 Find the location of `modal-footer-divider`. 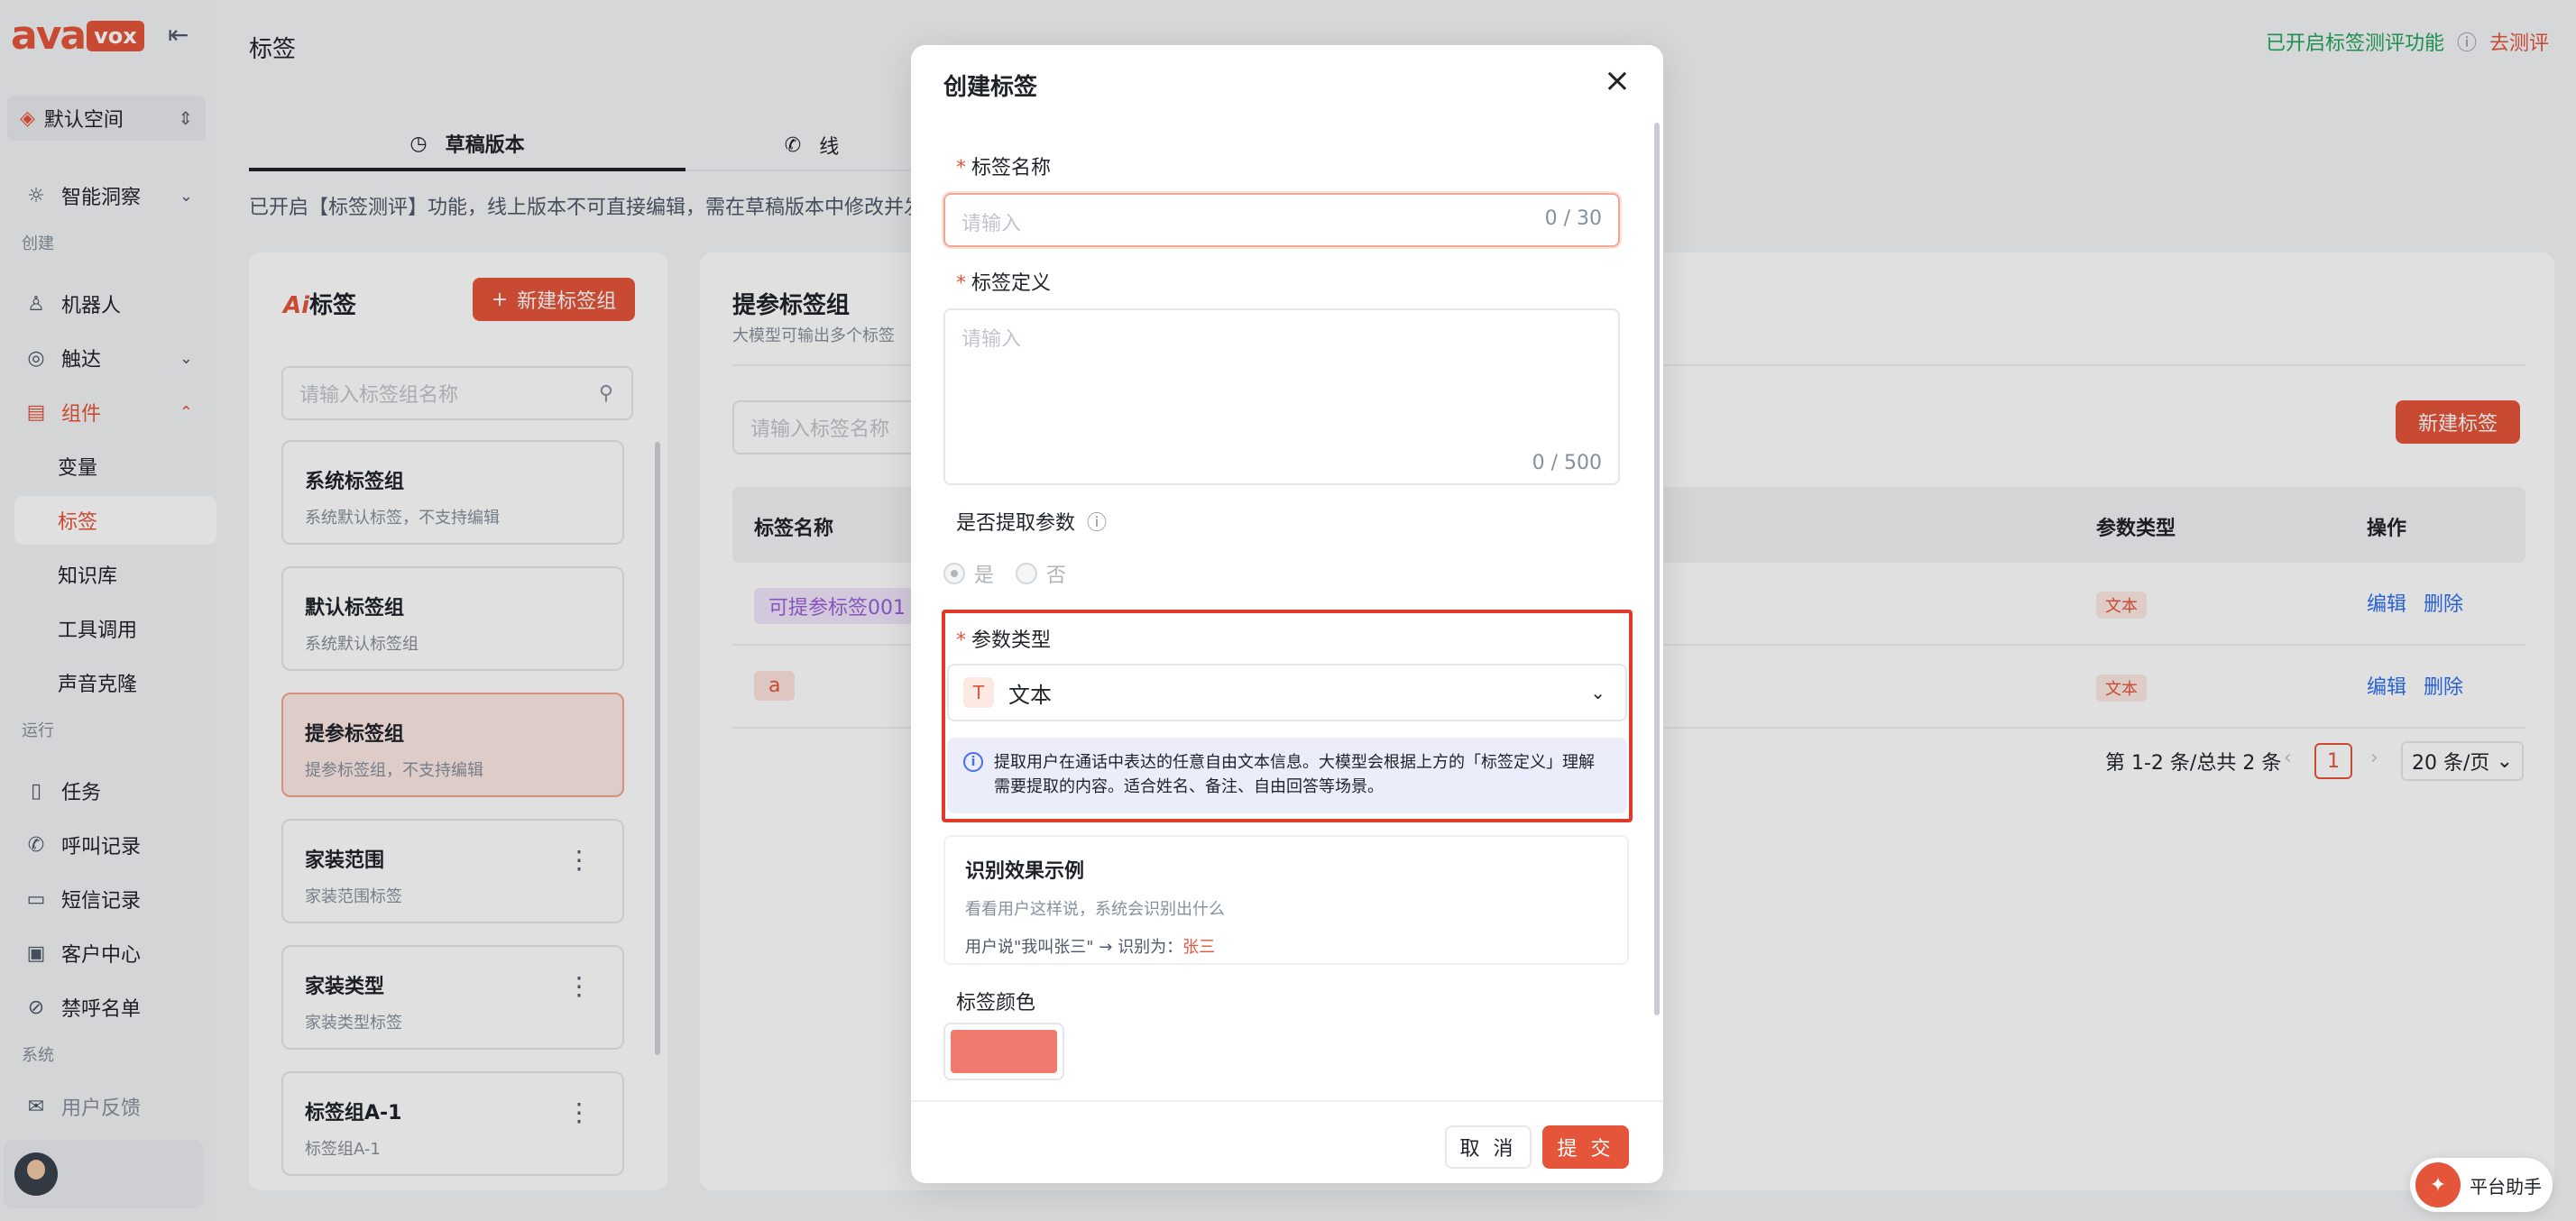

modal-footer-divider is located at coordinates (1287, 1101).